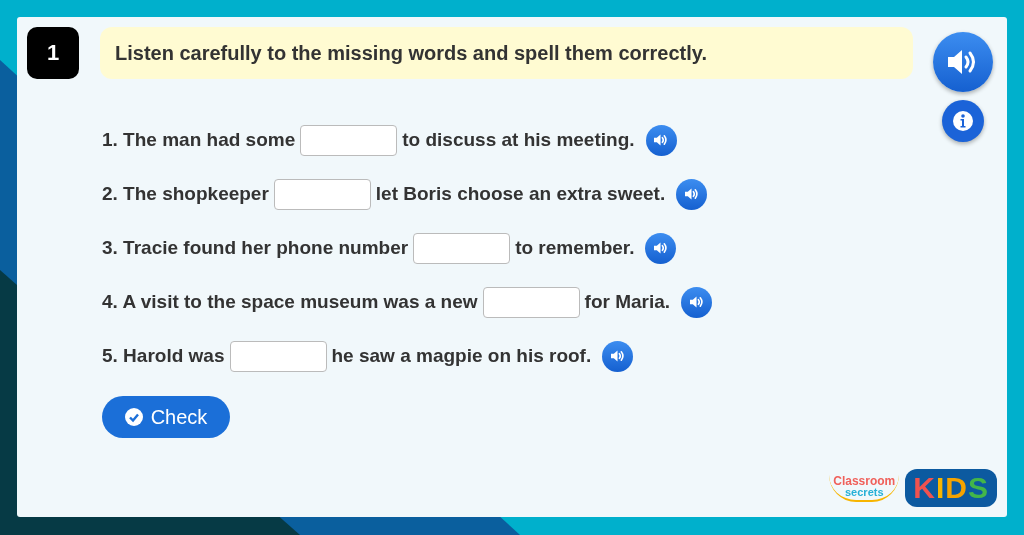 The height and width of the screenshot is (535, 1024). What do you see at coordinates (290, 302) in the screenshot?
I see `sentence-text: 4. A visit to the space museum was a new` at bounding box center [290, 302].